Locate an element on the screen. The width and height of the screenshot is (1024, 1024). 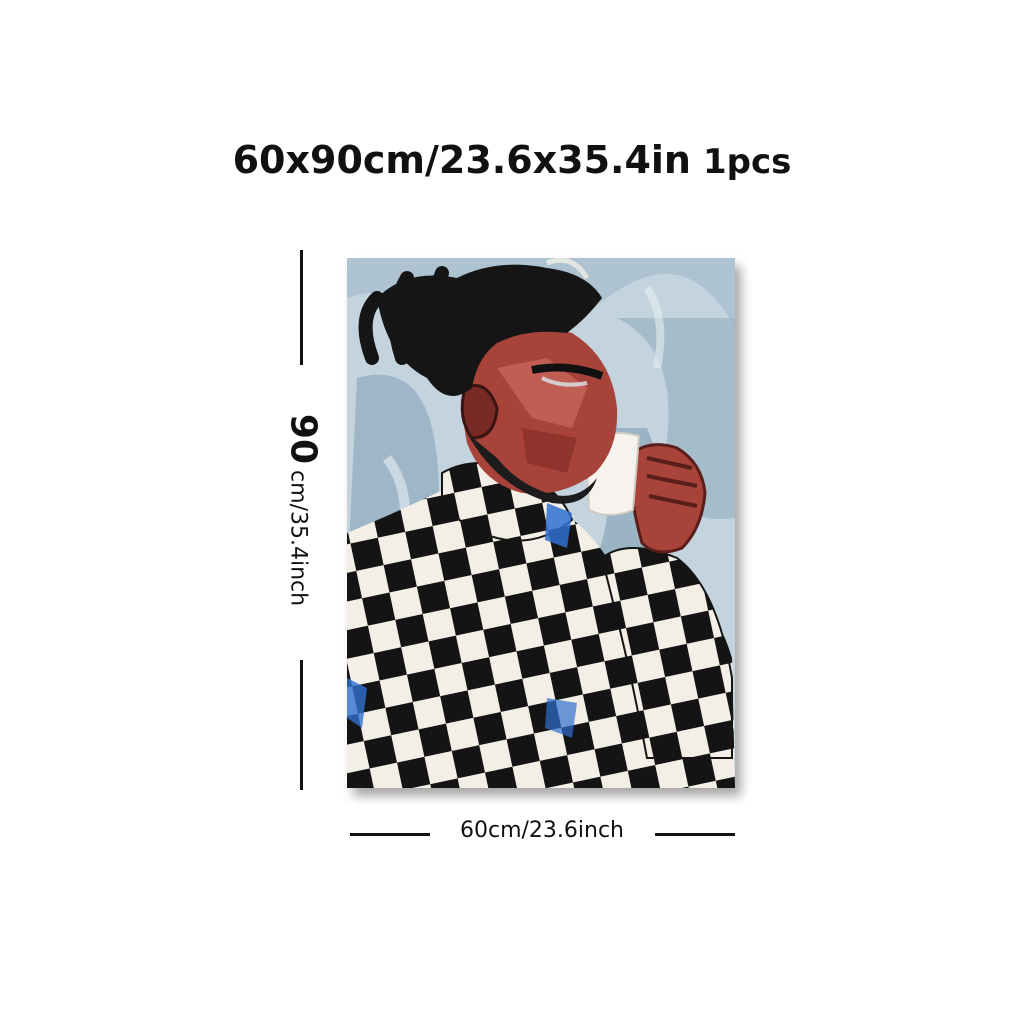
width-dimension-line-right is located at coordinates (695, 834).